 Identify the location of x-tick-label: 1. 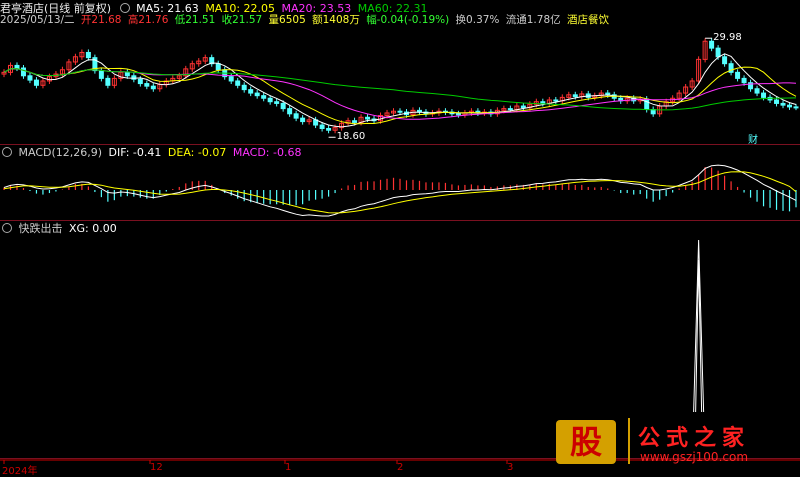
(288, 467).